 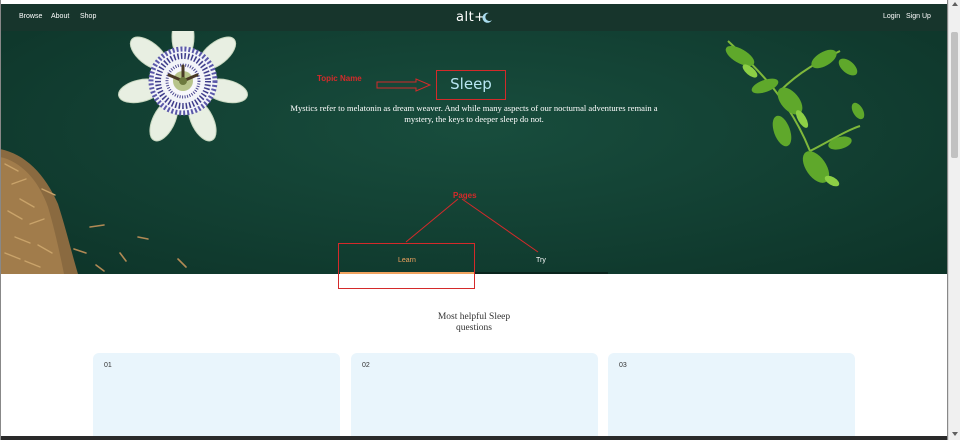 I want to click on login-link: Login, so click(x=891, y=16).